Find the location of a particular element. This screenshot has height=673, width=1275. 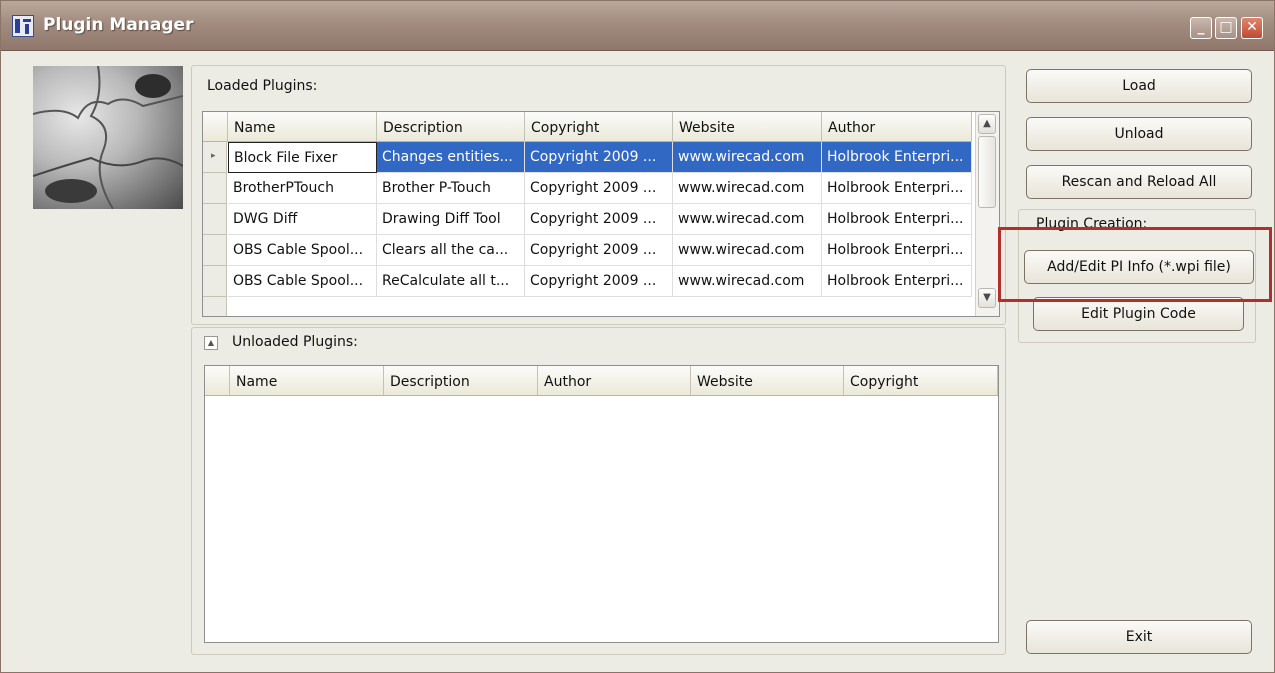

close-button: ✕ is located at coordinates (1252, 28).